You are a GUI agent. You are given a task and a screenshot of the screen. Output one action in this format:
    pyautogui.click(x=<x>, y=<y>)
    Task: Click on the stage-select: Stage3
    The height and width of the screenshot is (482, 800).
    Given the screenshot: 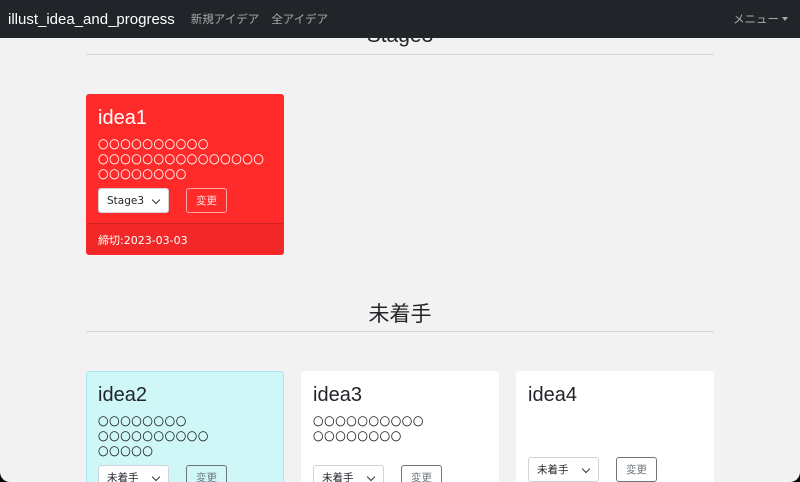 What is the action you would take?
    pyautogui.click(x=133, y=200)
    